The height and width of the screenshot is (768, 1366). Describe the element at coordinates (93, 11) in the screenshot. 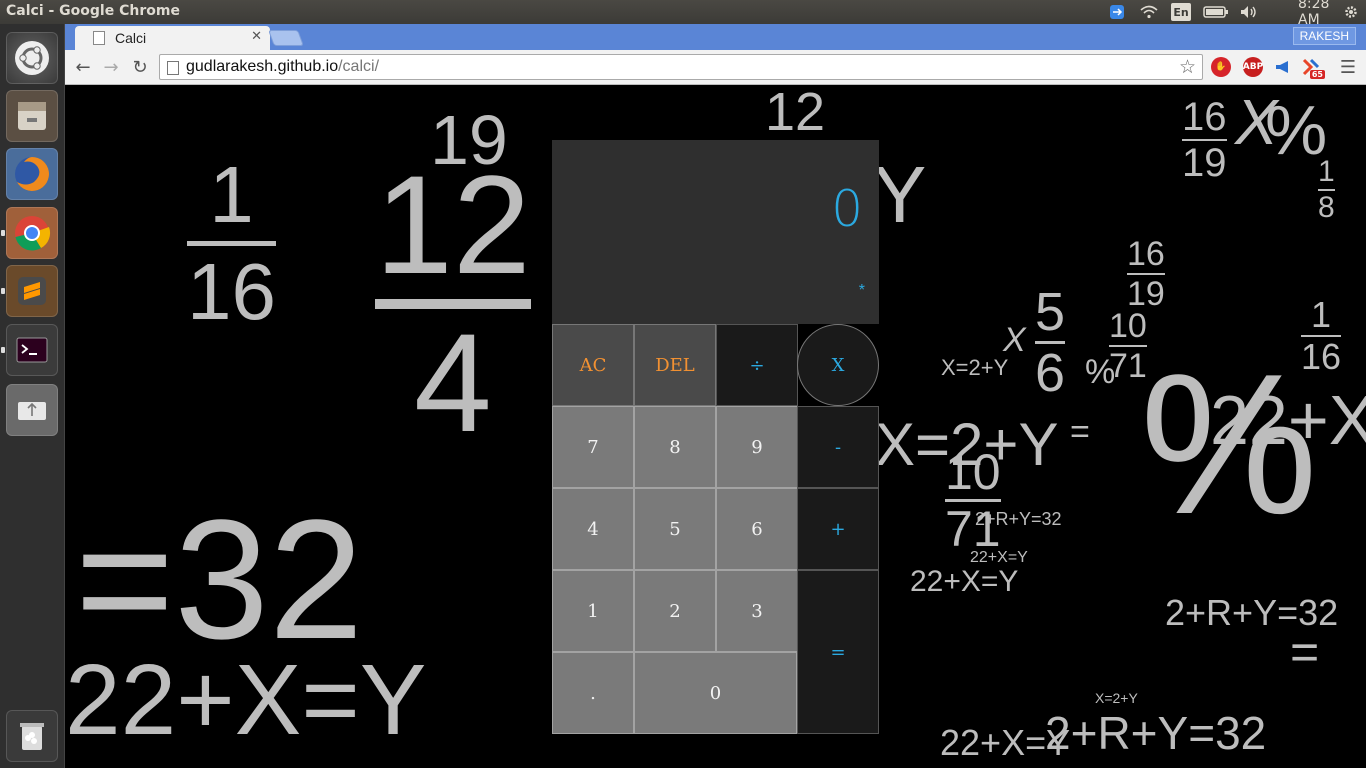

I see `window-title: Calci - Google Chrome` at that location.